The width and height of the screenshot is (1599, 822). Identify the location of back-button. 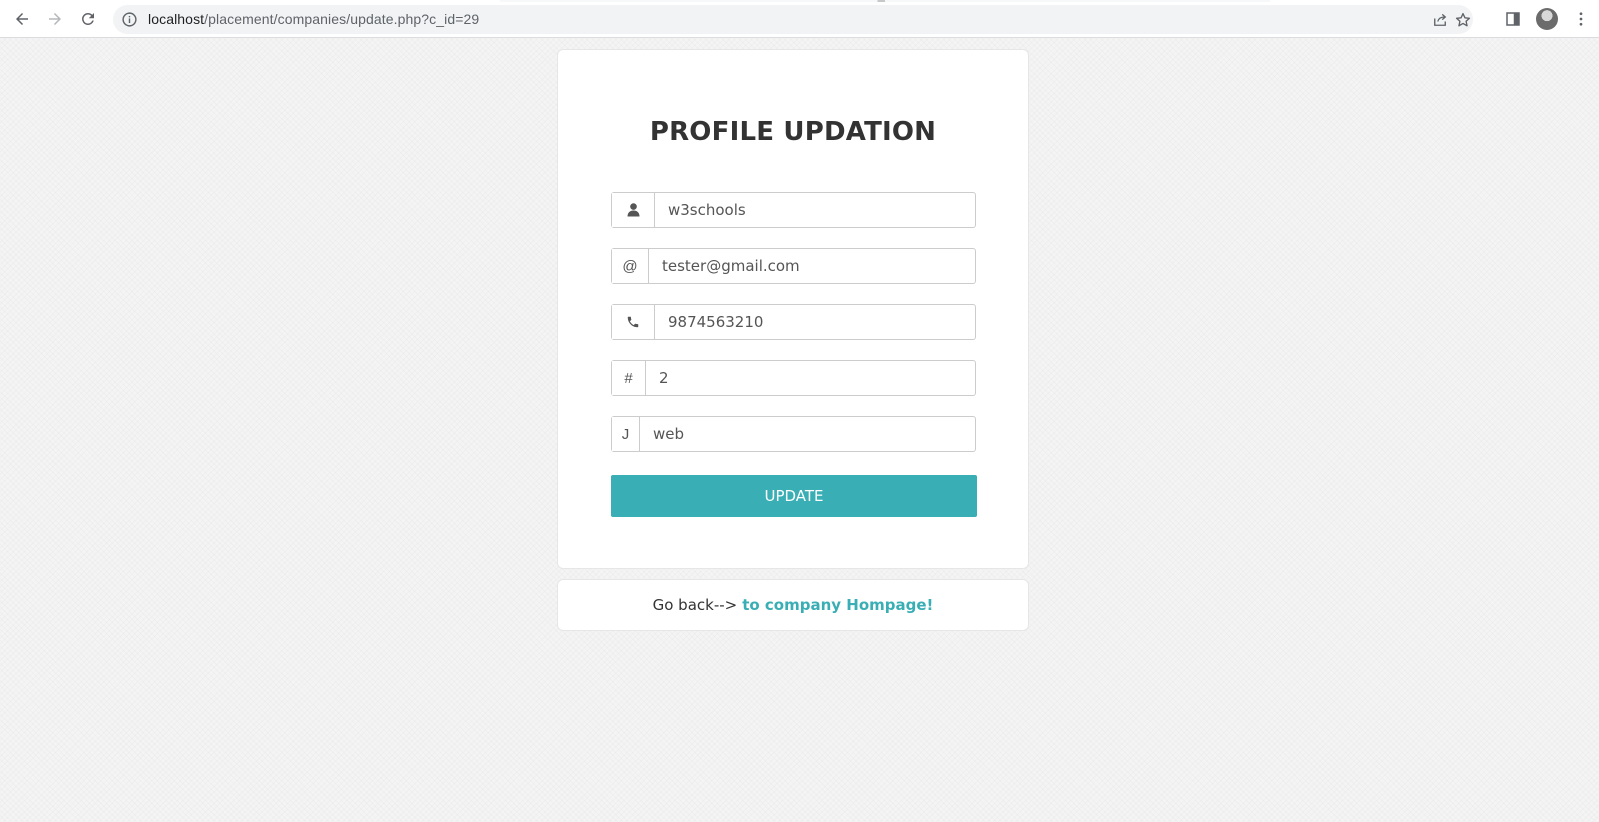
(22, 19).